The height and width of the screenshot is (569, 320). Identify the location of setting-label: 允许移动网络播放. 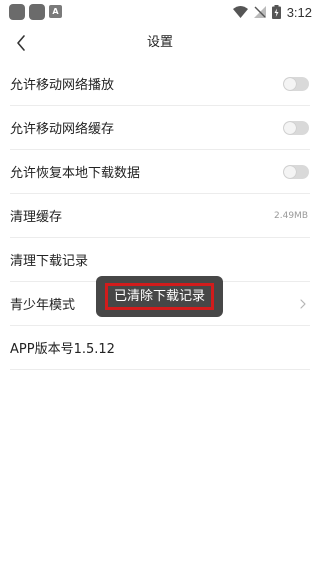
(62, 85).